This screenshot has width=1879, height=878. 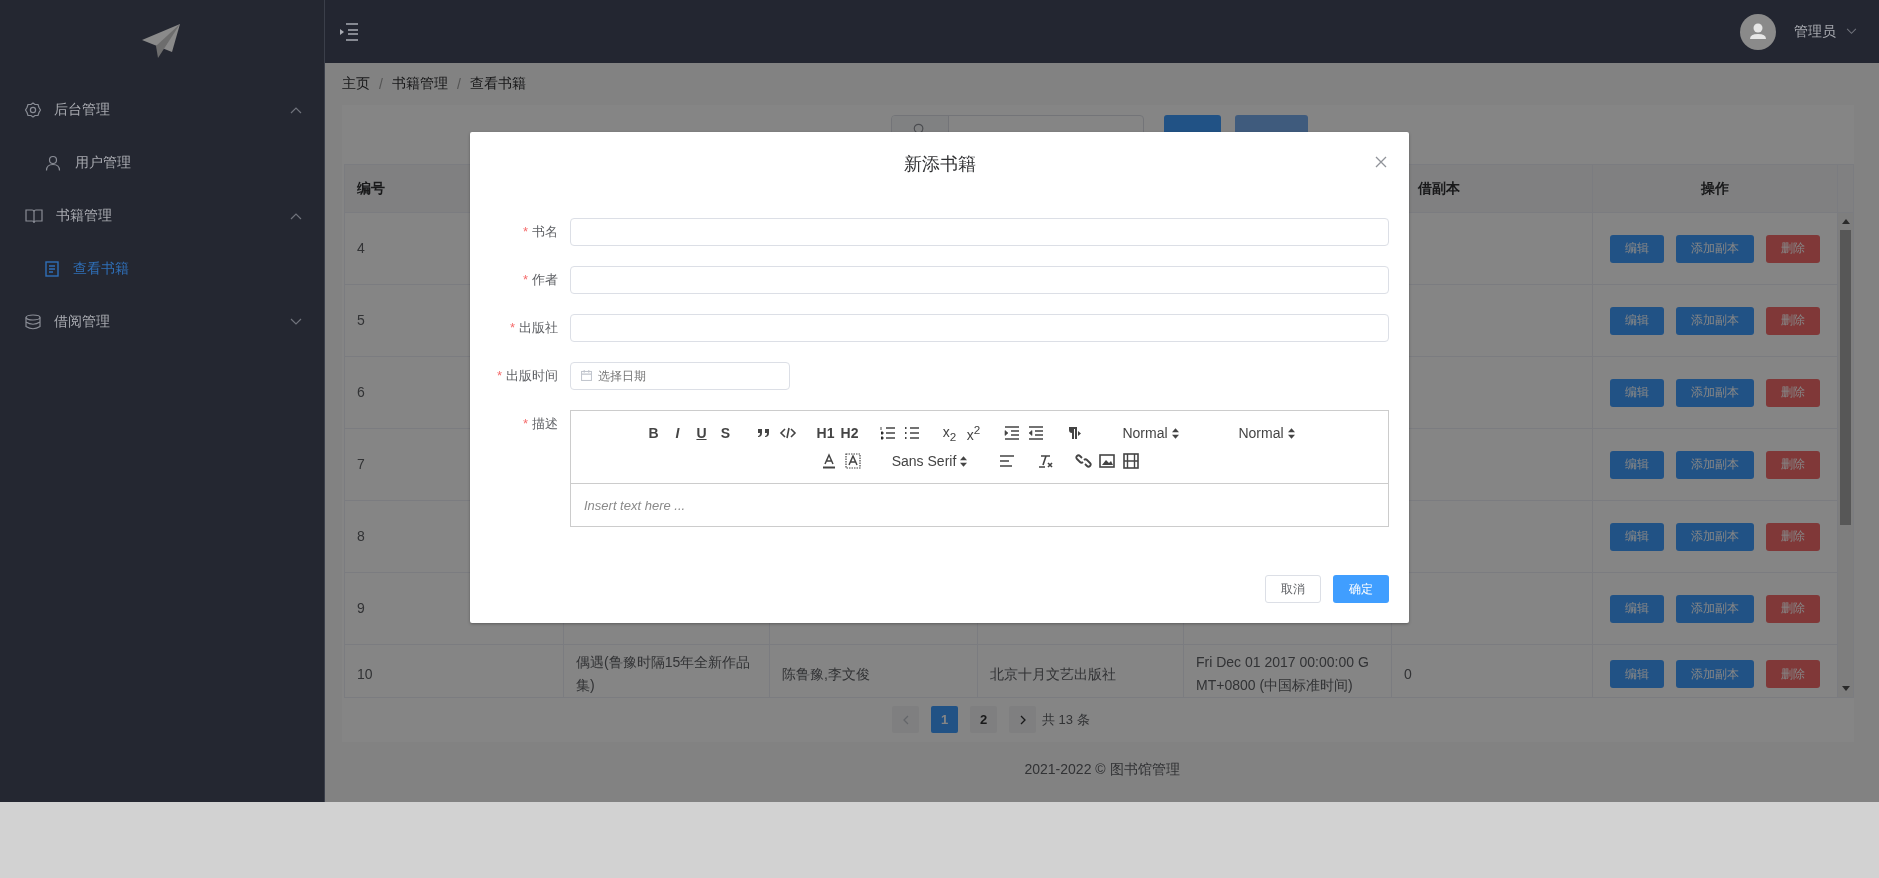 What do you see at coordinates (1102, 770) in the screenshot?
I see `footer-text: 2021-2022 © 图书馆管理` at bounding box center [1102, 770].